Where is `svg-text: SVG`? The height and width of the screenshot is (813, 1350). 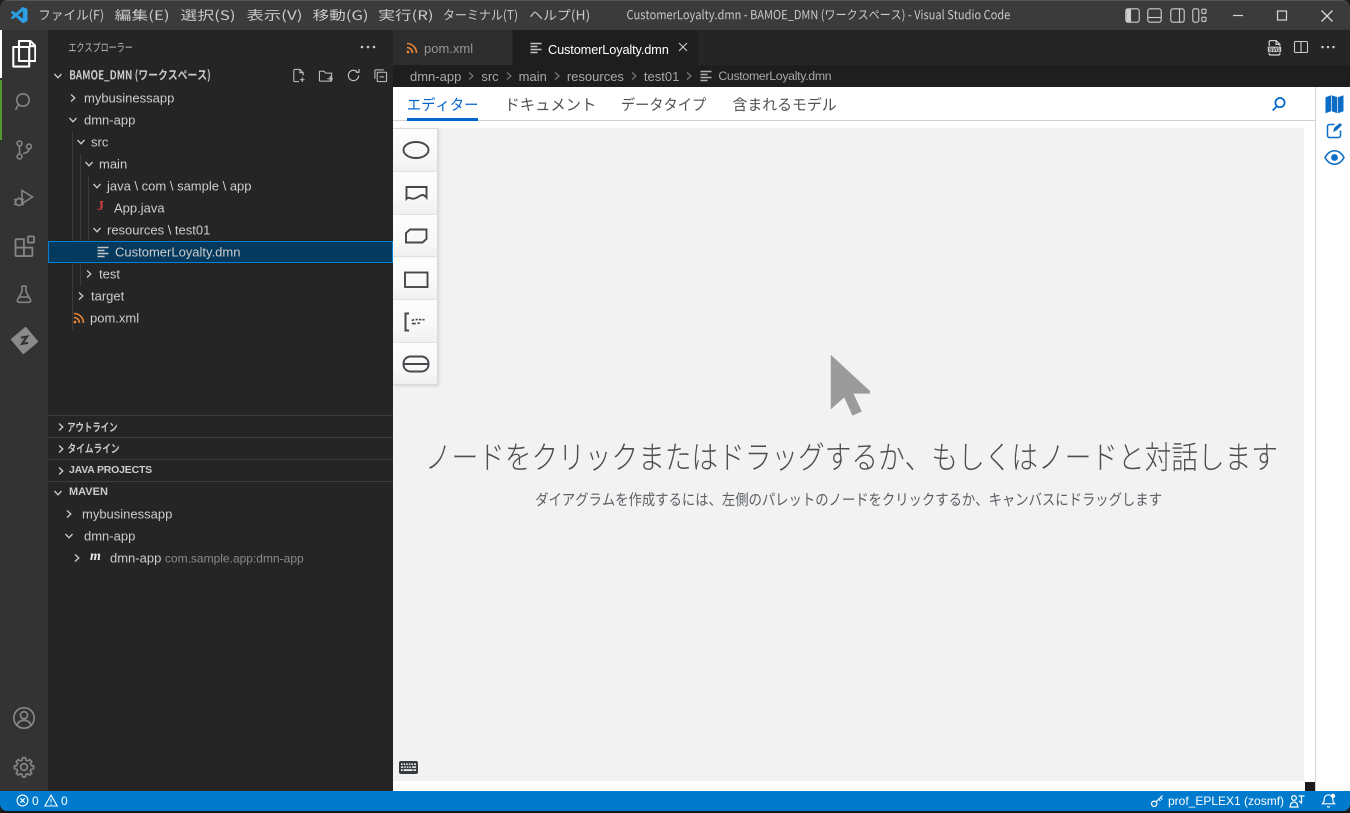 svg-text: SVG is located at coordinates (1274, 50).